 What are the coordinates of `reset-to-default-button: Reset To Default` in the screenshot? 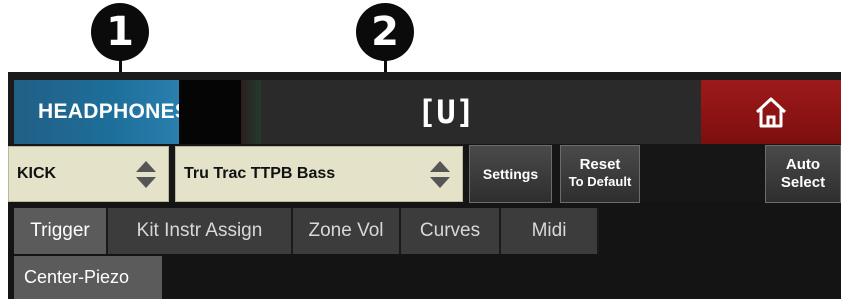 It's located at (600, 174).